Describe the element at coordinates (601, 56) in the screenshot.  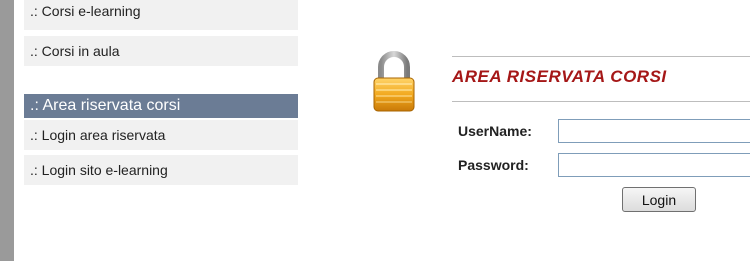
I see `title-top-rule` at that location.